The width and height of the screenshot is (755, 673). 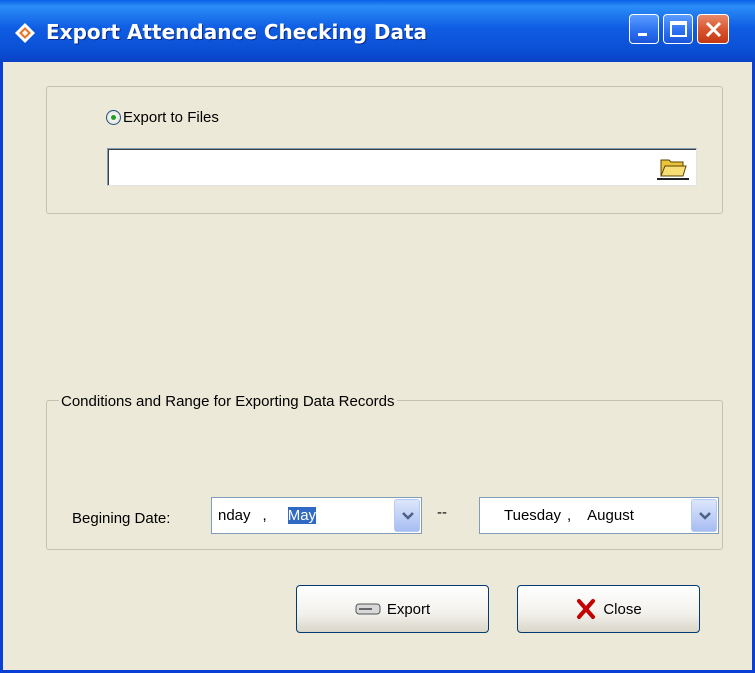 I want to click on export-to-files-radio: Export to Files, so click(x=162, y=117).